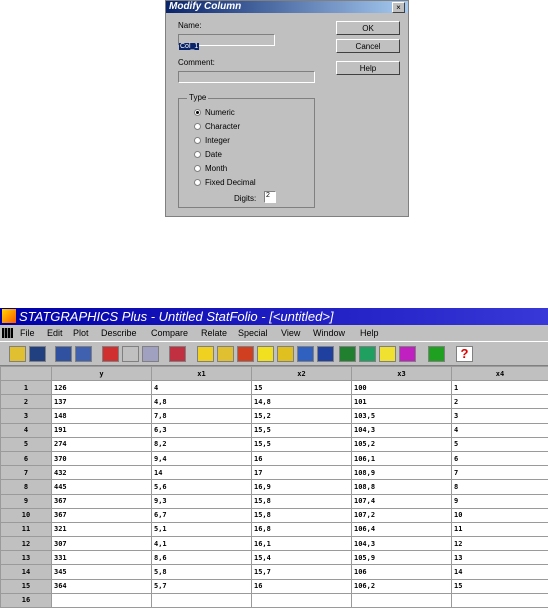  Describe the element at coordinates (26, 430) in the screenshot. I see `row-number: 4` at that location.